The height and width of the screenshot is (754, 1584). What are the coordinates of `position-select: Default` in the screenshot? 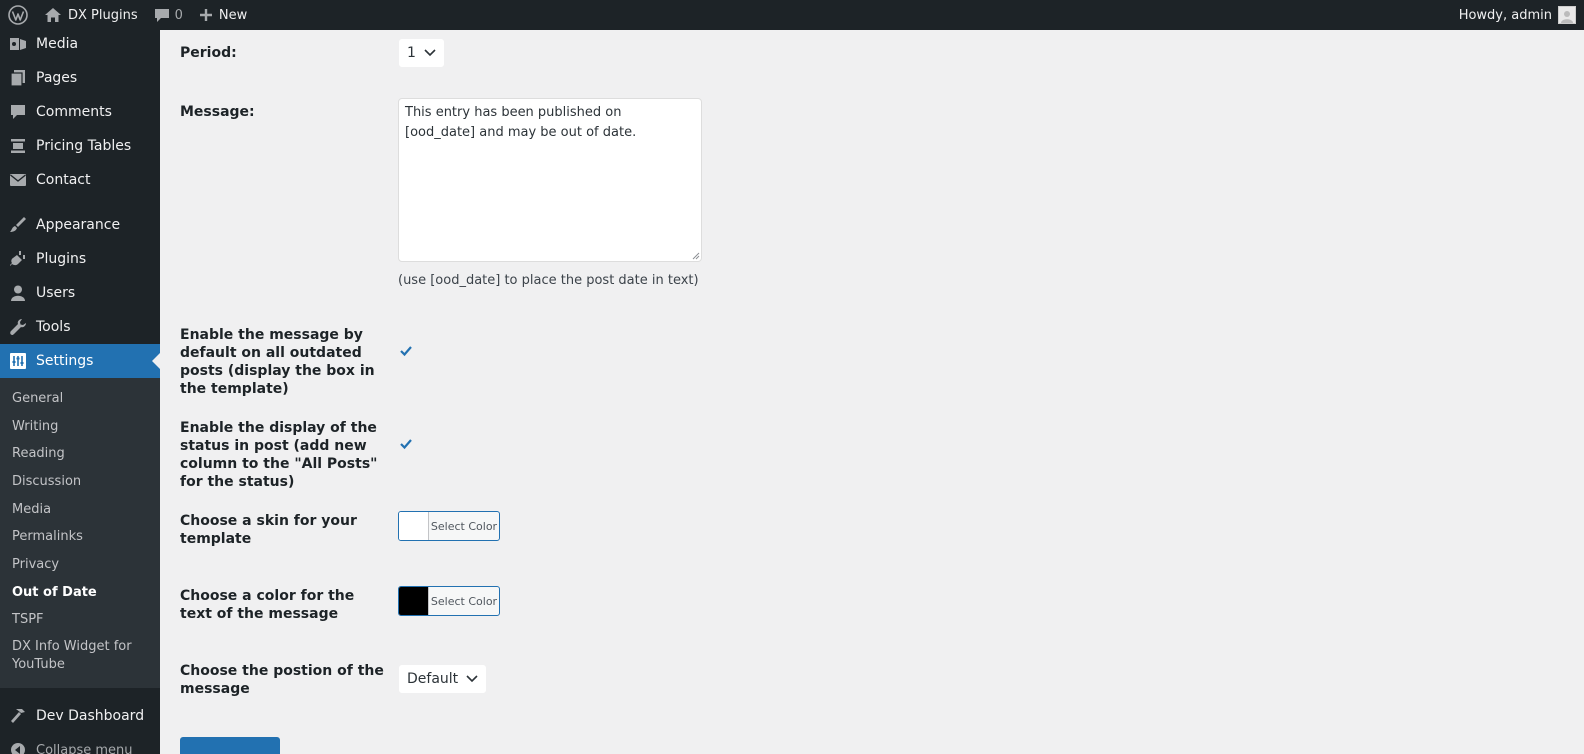 It's located at (443, 679).